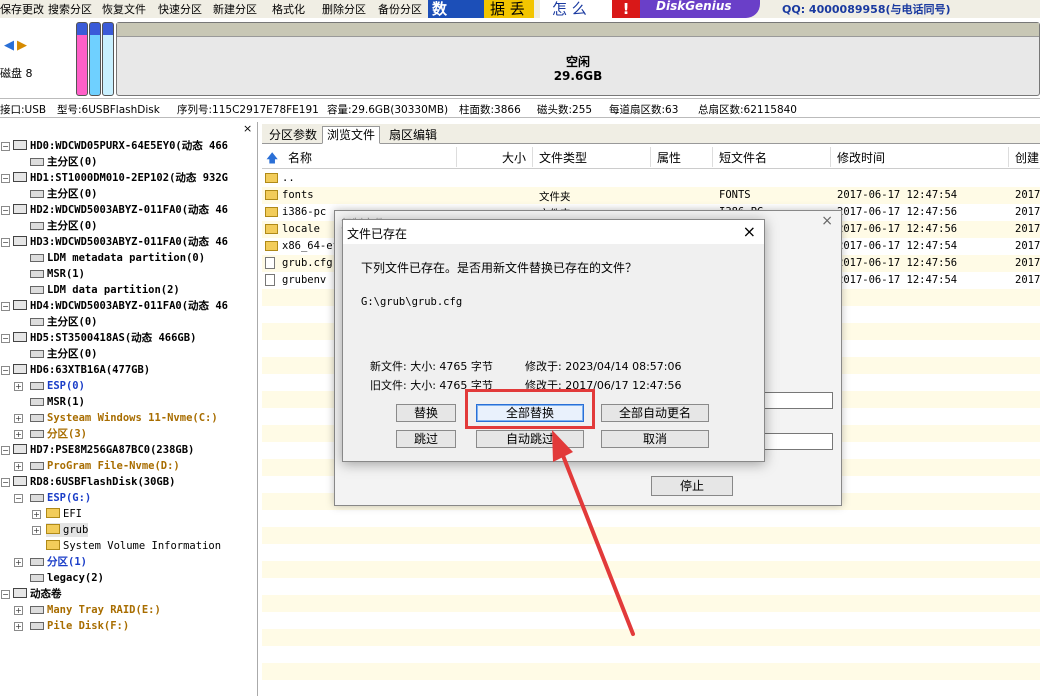 This screenshot has height=696, width=1040. What do you see at coordinates (272, 159) in the screenshot?
I see `sort-up-icon: 🡅` at bounding box center [272, 159].